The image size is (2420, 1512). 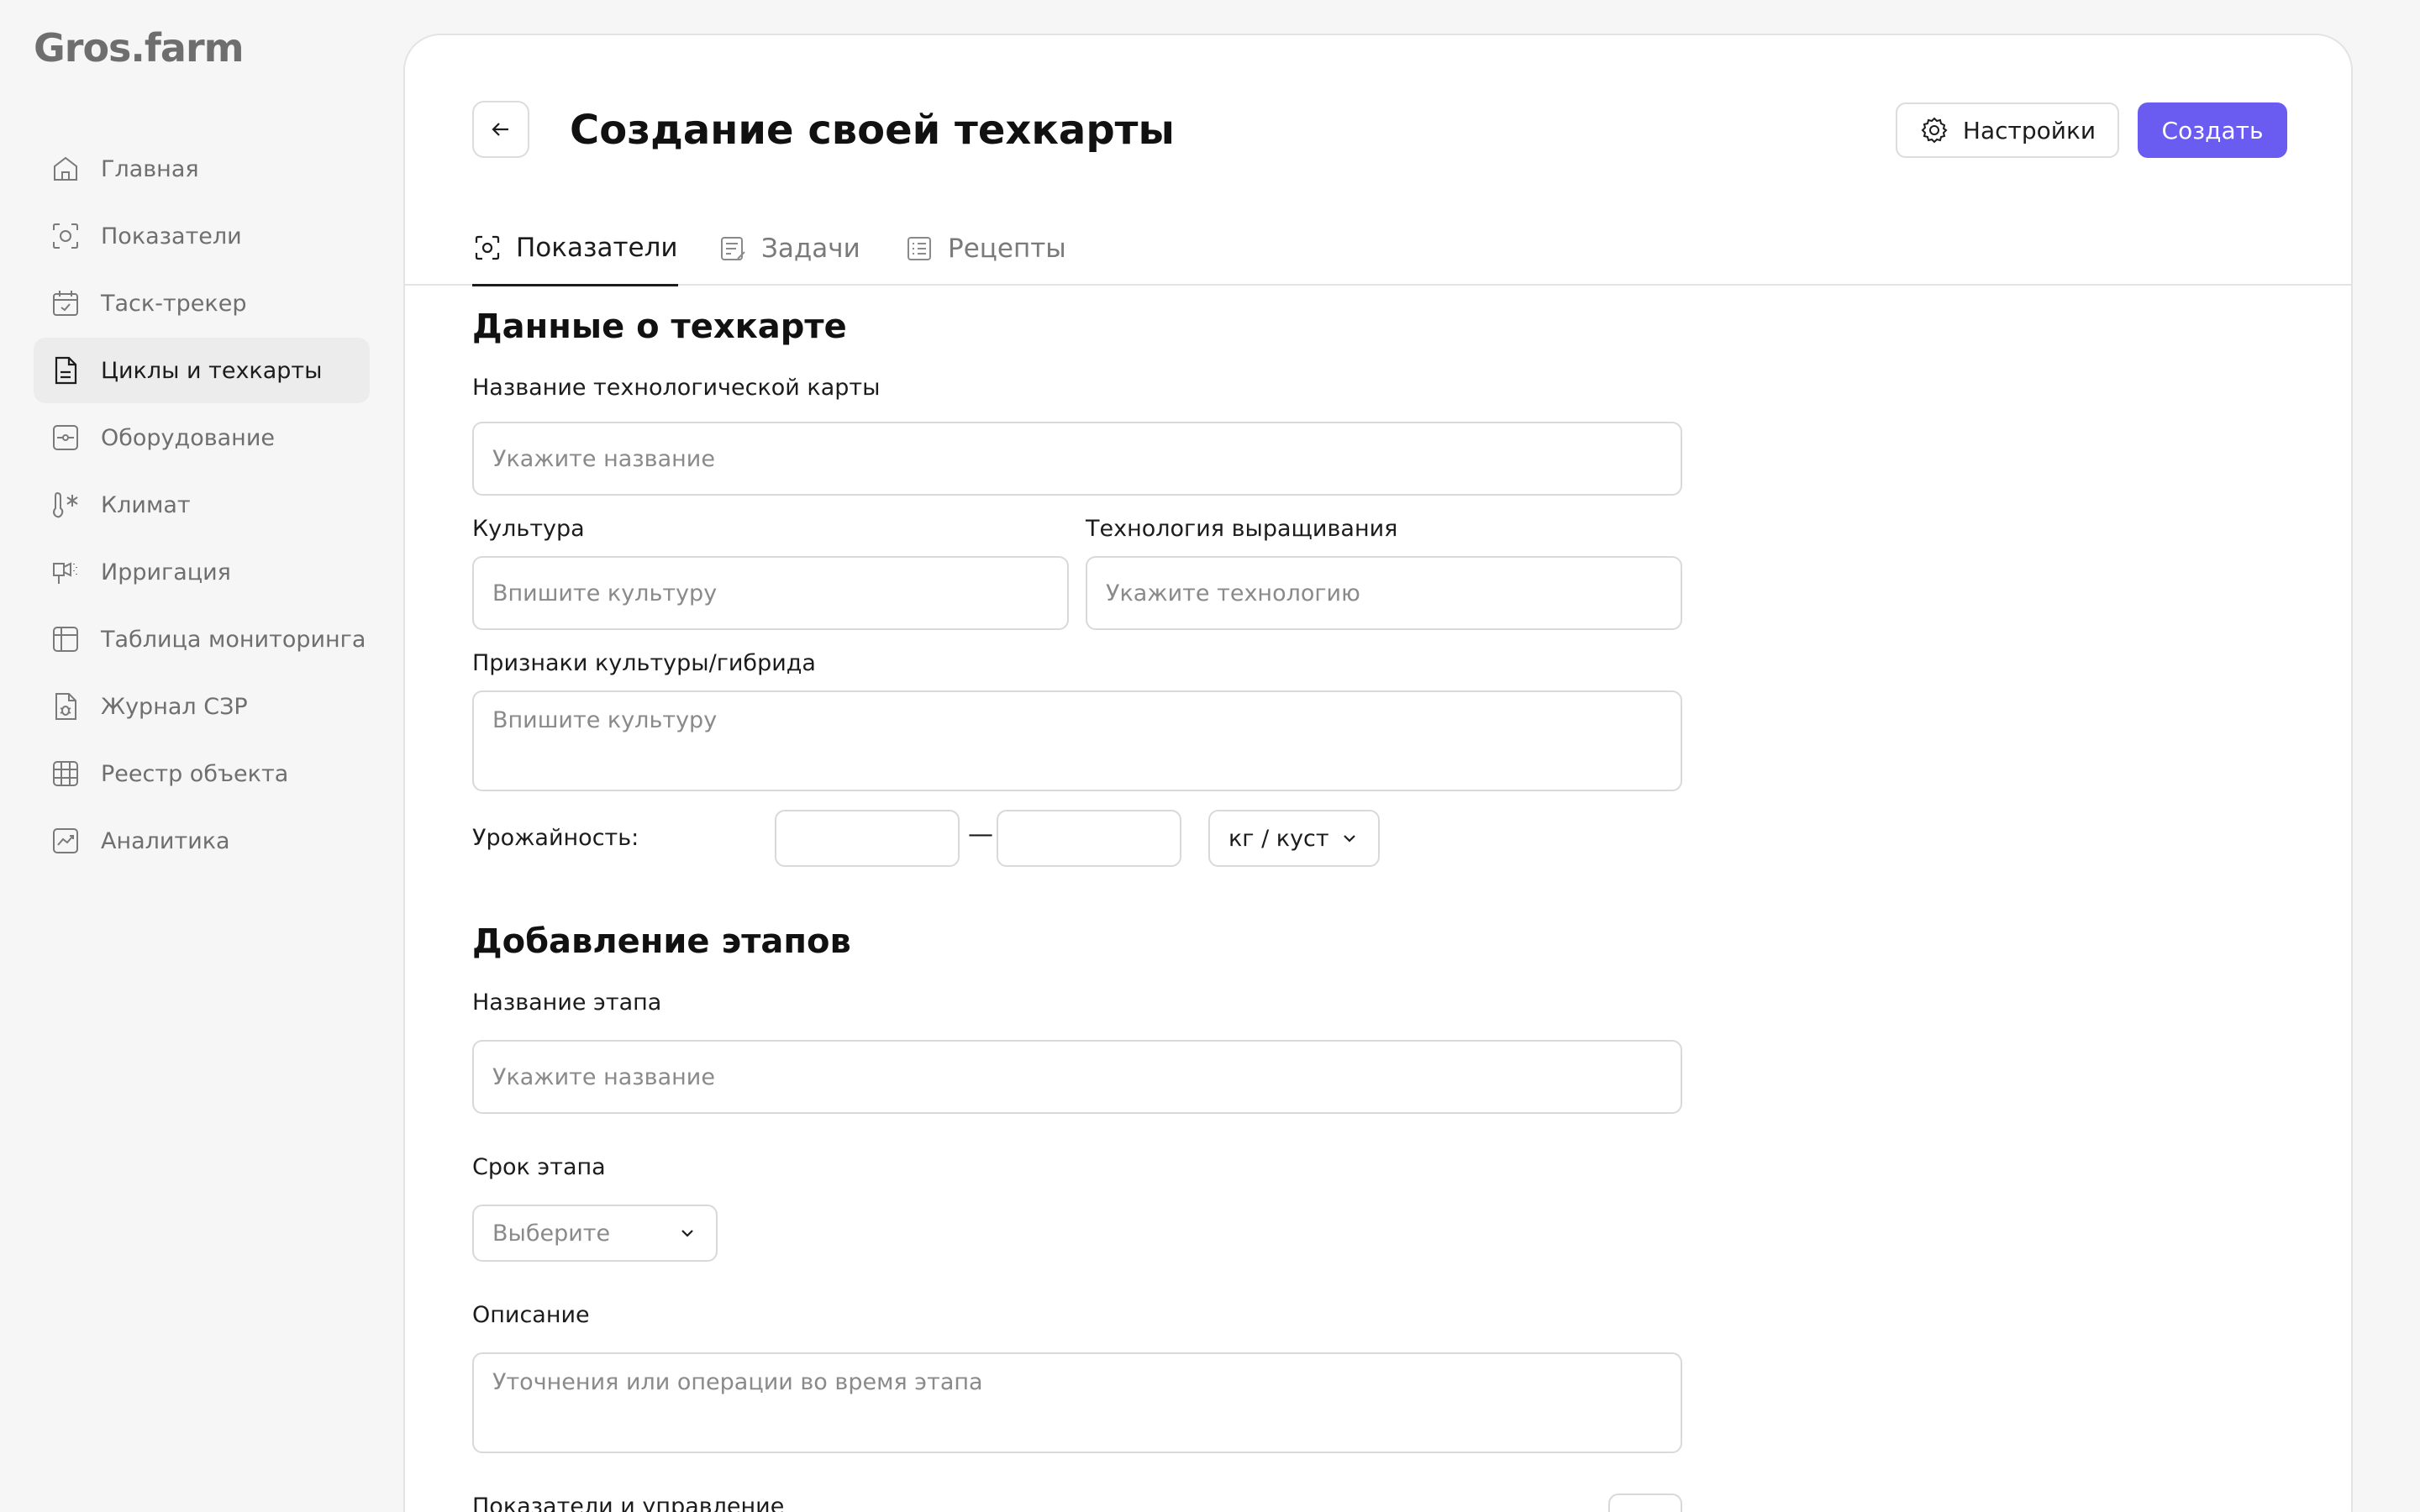 I want to click on sidebar-item-task-tracker: Таск-трекер, so click(x=202, y=303).